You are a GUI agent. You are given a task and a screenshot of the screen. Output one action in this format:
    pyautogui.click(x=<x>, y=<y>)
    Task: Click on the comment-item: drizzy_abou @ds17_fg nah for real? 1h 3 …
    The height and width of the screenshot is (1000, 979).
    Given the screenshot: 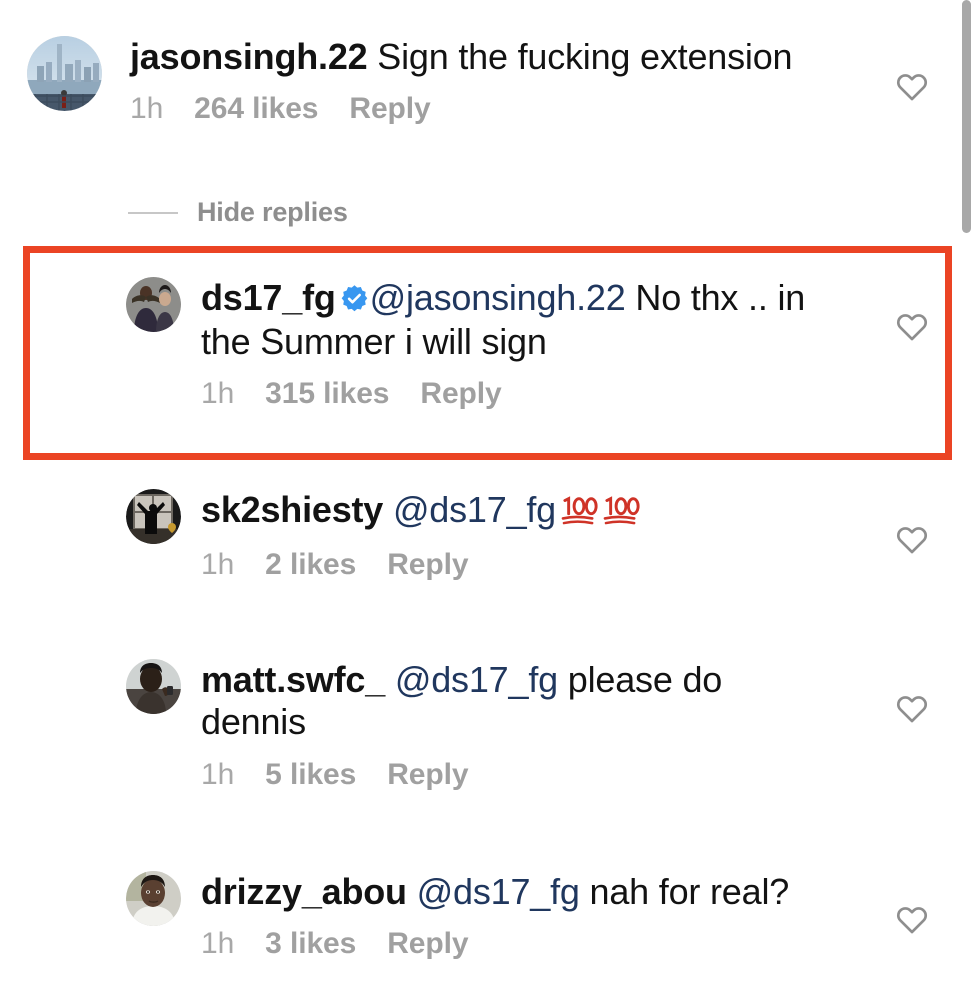 What is the action you would take?
    pyautogui.click(x=506, y=916)
    